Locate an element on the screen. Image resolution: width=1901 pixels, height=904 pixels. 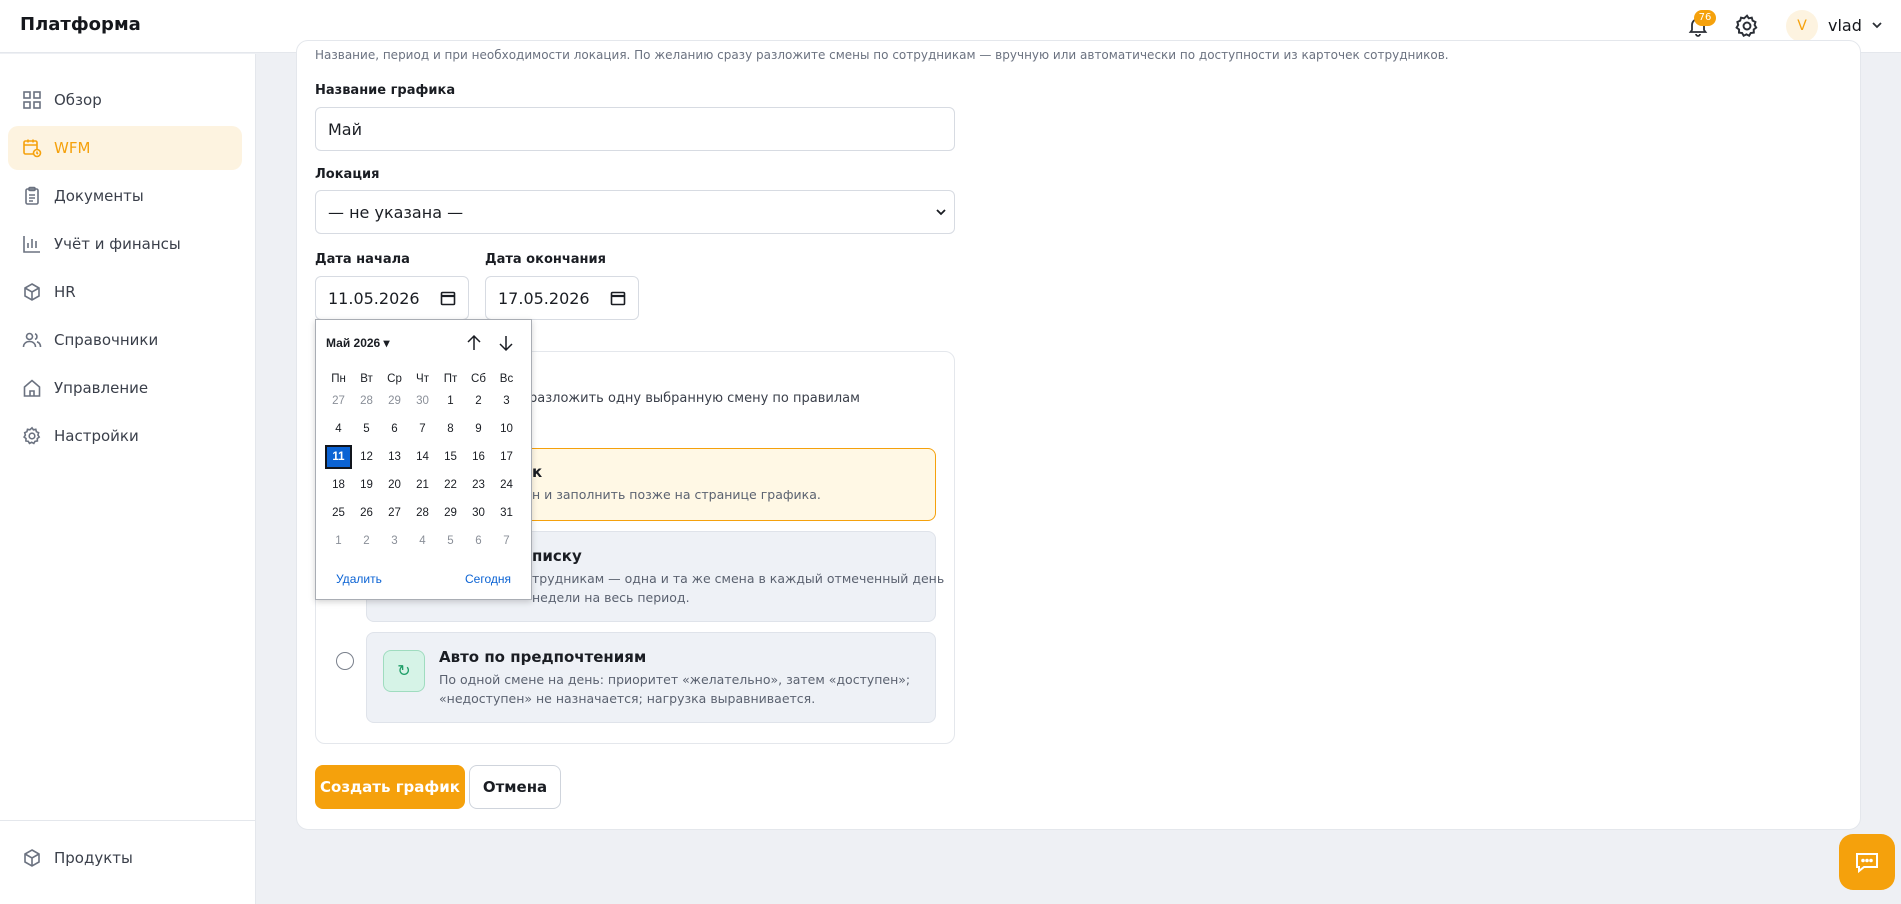
arrow-up-icon is located at coordinates (474, 343).